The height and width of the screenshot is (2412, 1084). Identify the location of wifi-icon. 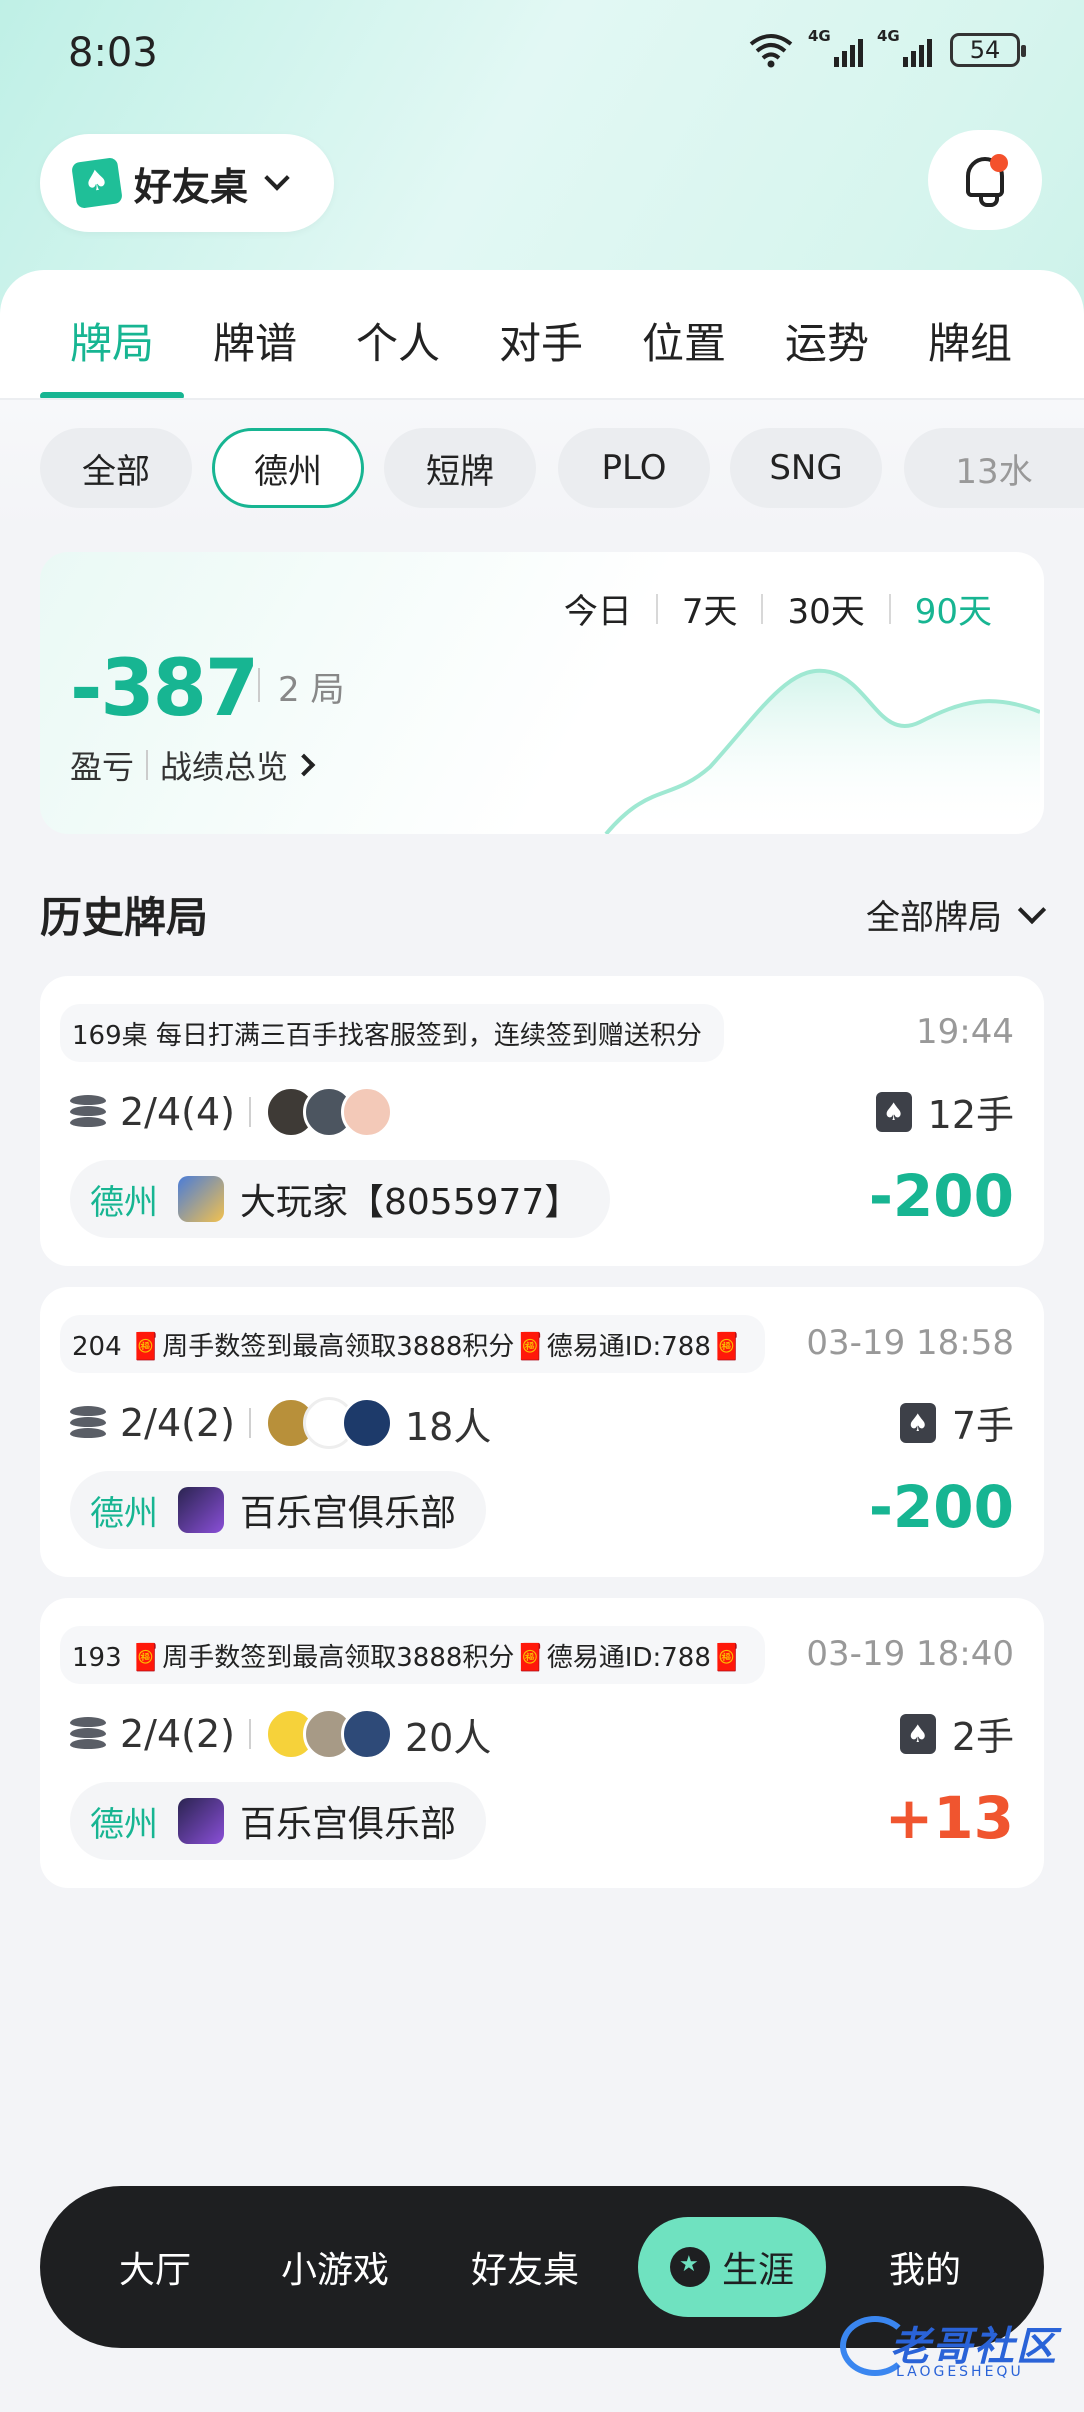
(771, 51).